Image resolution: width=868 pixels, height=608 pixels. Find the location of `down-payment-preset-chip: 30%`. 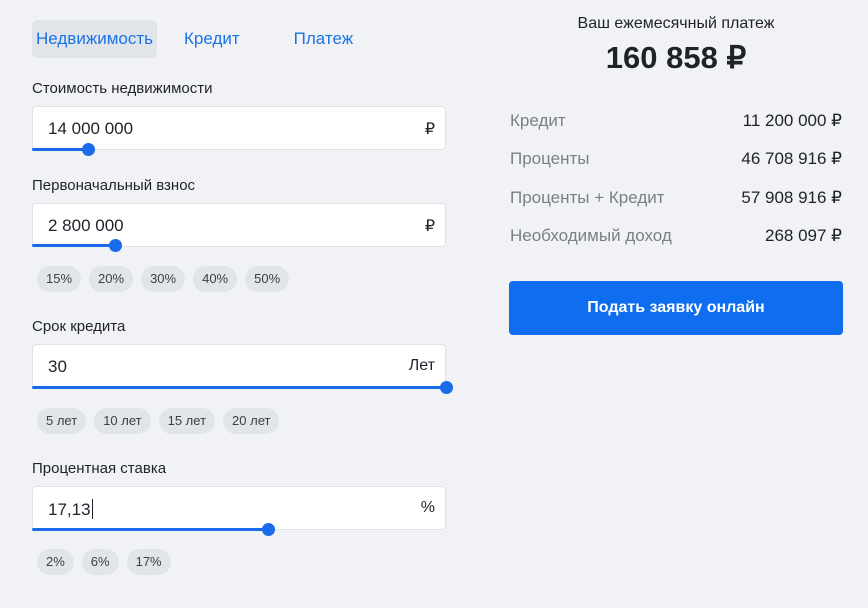

down-payment-preset-chip: 30% is located at coordinates (163, 279).